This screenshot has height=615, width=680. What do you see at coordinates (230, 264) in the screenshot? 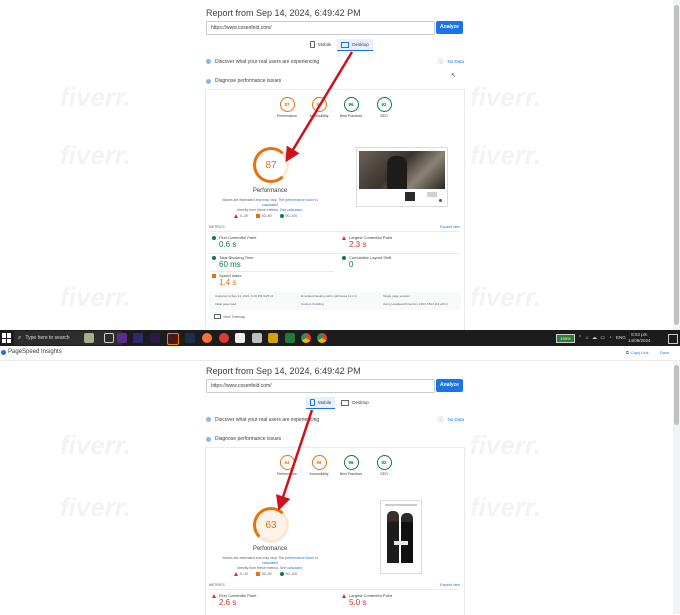
I see `metric-value: 60 ms` at bounding box center [230, 264].